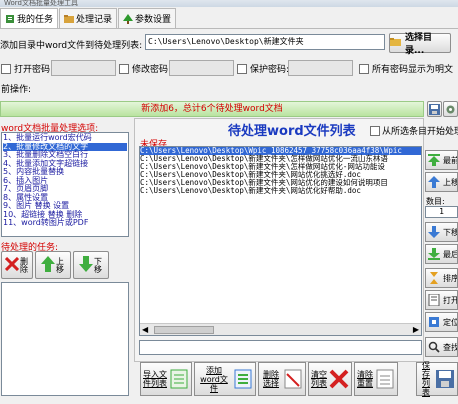  I want to click on modify-password-group: 修改密码:, so click(145, 68).